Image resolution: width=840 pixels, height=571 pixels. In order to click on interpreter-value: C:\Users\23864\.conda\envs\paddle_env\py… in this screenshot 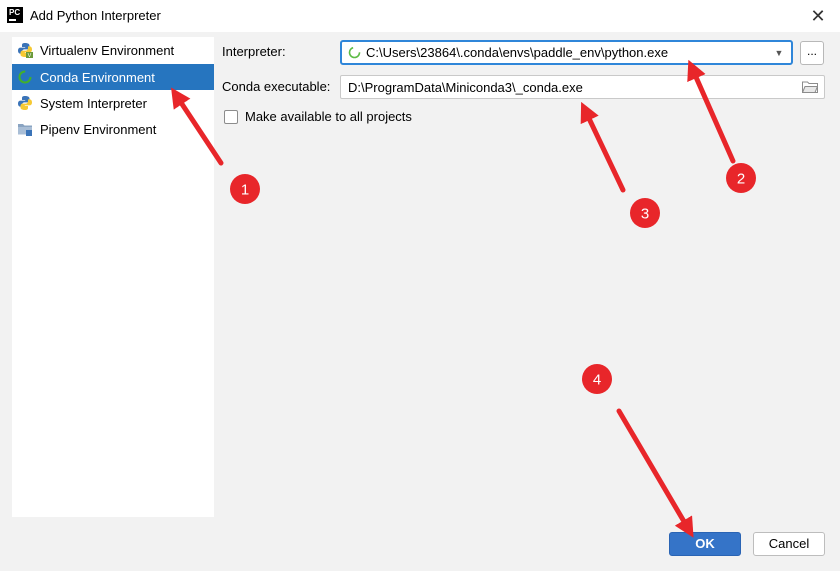, I will do `click(517, 52)`.